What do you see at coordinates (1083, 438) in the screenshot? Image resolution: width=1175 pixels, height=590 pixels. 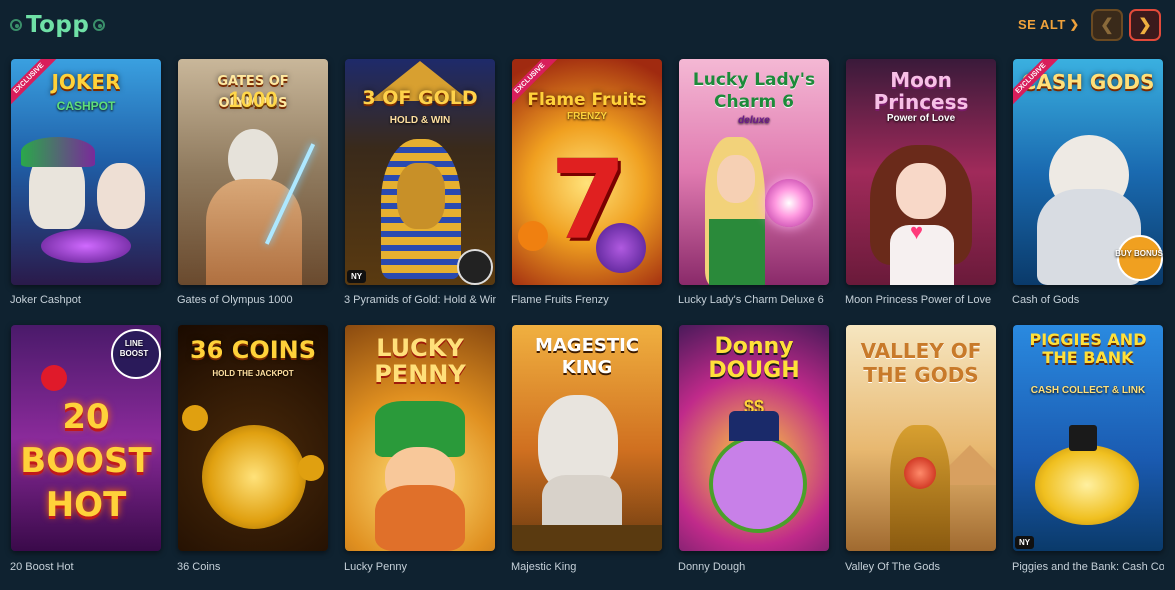 I see `pig-hat` at bounding box center [1083, 438].